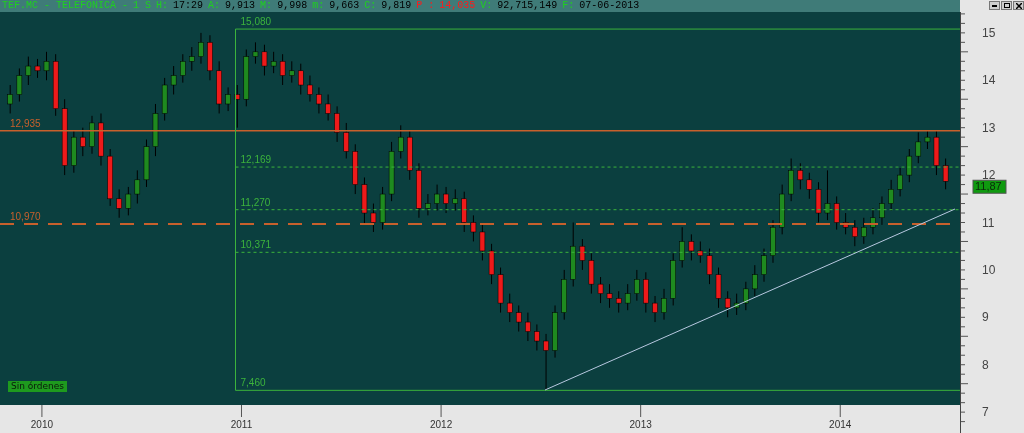 The height and width of the screenshot is (433, 1024). What do you see at coordinates (989, 269) in the screenshot?
I see `price-axis-label: 10` at bounding box center [989, 269].